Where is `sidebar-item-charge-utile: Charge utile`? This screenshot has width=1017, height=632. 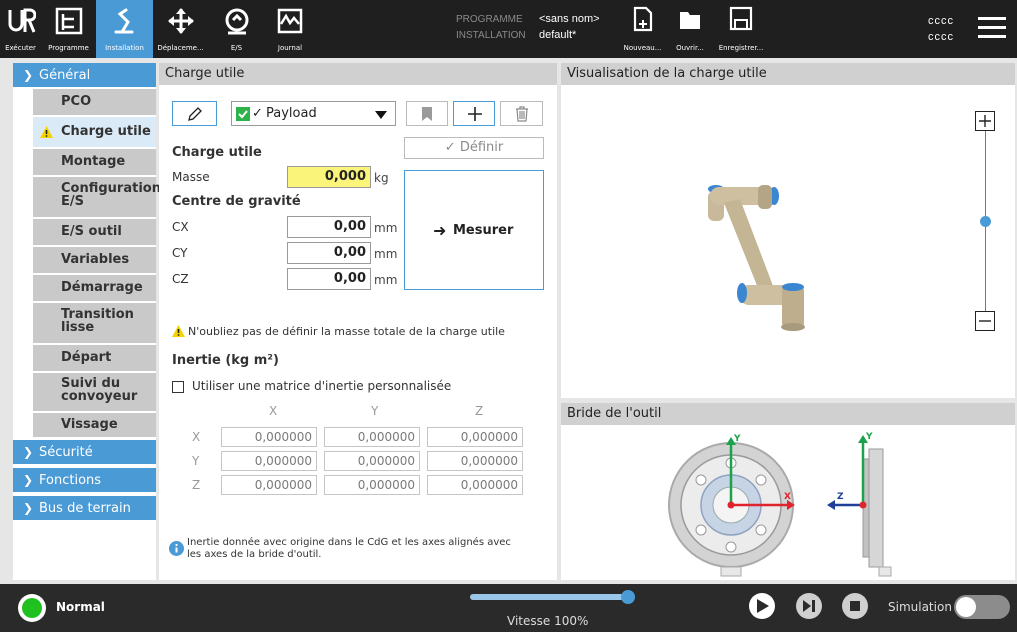 sidebar-item-charge-utile: Charge utile is located at coordinates (94, 132).